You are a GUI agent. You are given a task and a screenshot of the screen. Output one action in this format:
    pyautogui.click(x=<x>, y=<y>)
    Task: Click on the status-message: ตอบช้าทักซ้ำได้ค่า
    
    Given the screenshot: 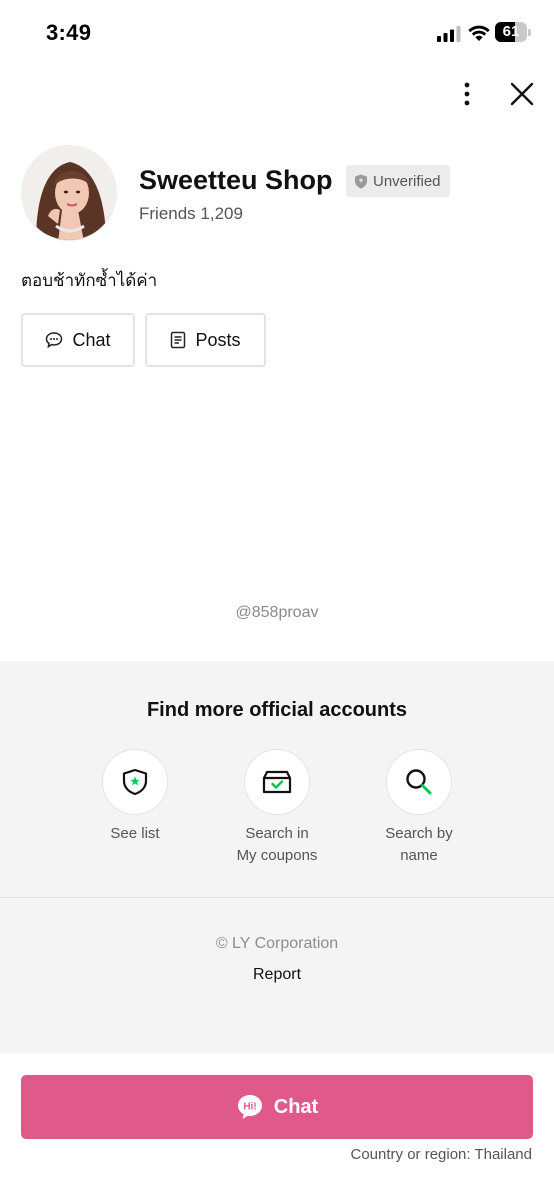 What is the action you would take?
    pyautogui.click(x=89, y=280)
    